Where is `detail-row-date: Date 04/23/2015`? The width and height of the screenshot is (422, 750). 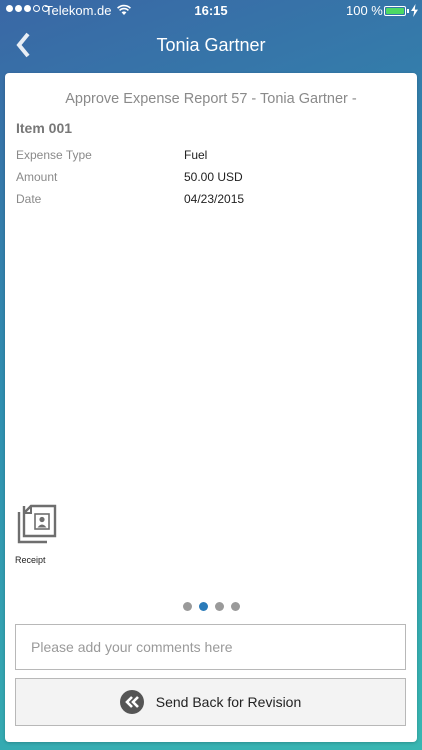 detail-row-date: Date 04/23/2015 is located at coordinates (211, 201).